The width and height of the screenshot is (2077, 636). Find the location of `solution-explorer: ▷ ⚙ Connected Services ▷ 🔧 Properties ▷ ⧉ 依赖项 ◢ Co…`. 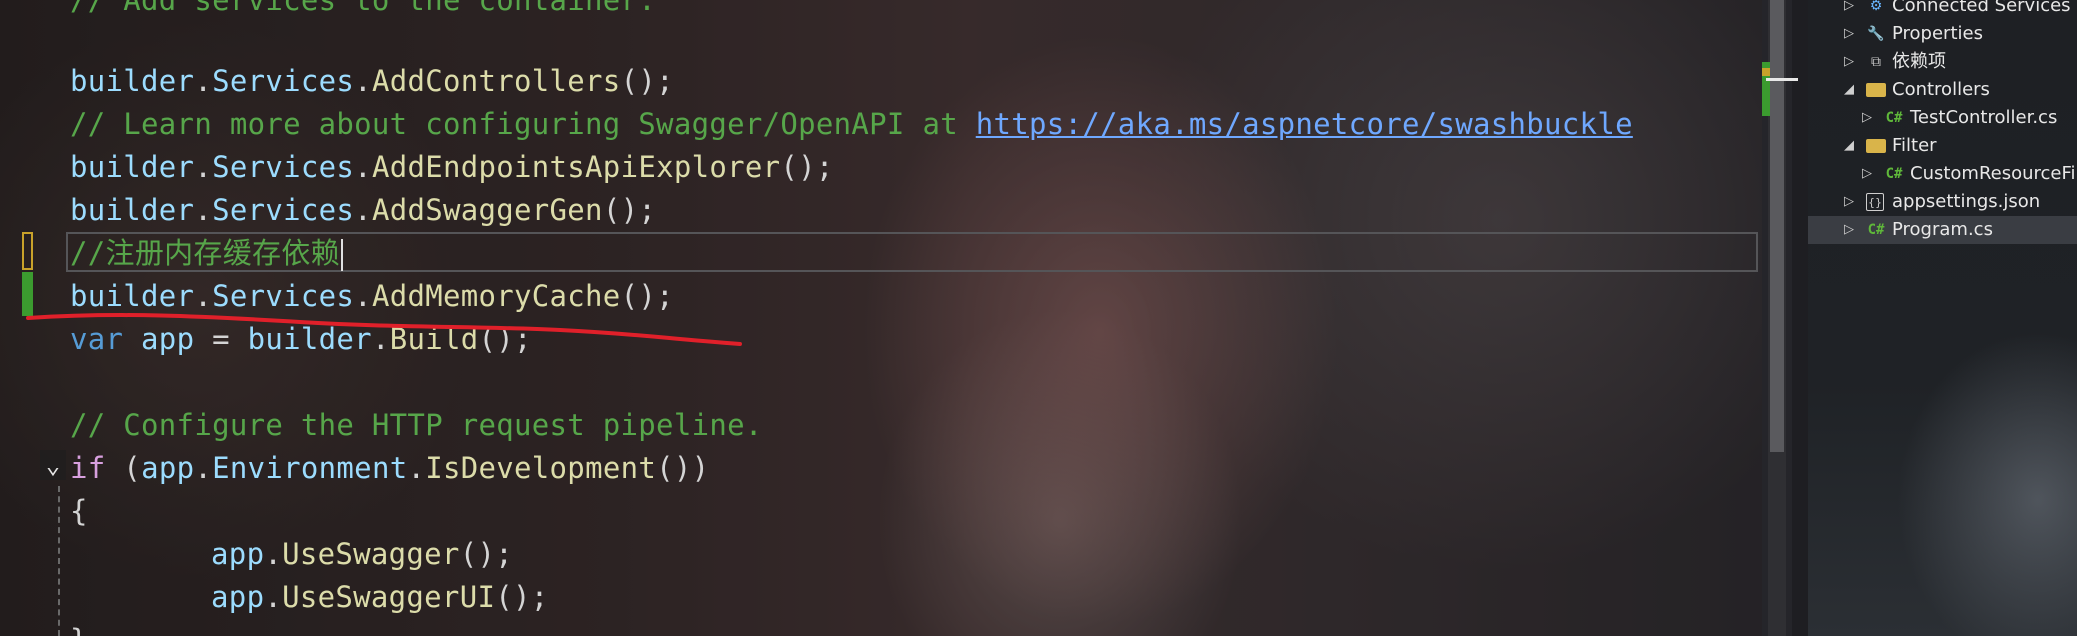

solution-explorer: ▷ ⚙ Connected Services ▷ 🔧 Properties ▷ ⧉ 依赖项 ◢ Co… is located at coordinates (1942, 318).